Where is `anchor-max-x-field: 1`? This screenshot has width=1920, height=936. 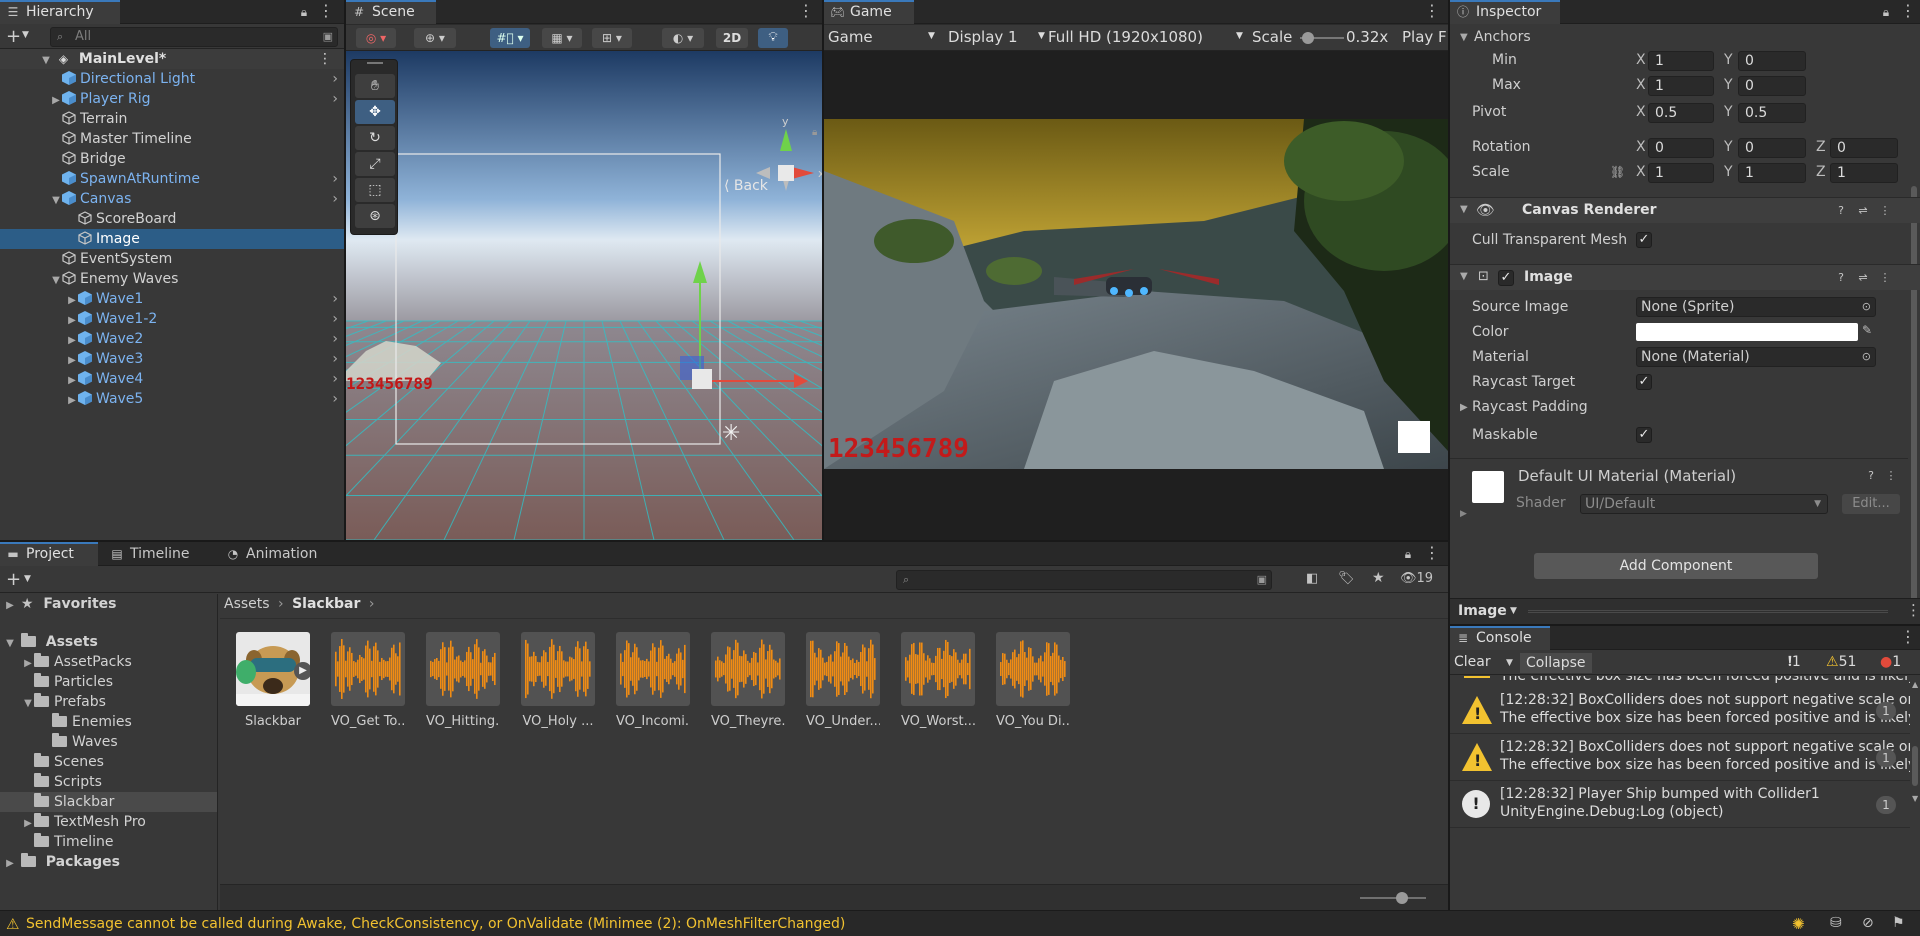
anchor-max-x-field: 1 is located at coordinates (1681, 86).